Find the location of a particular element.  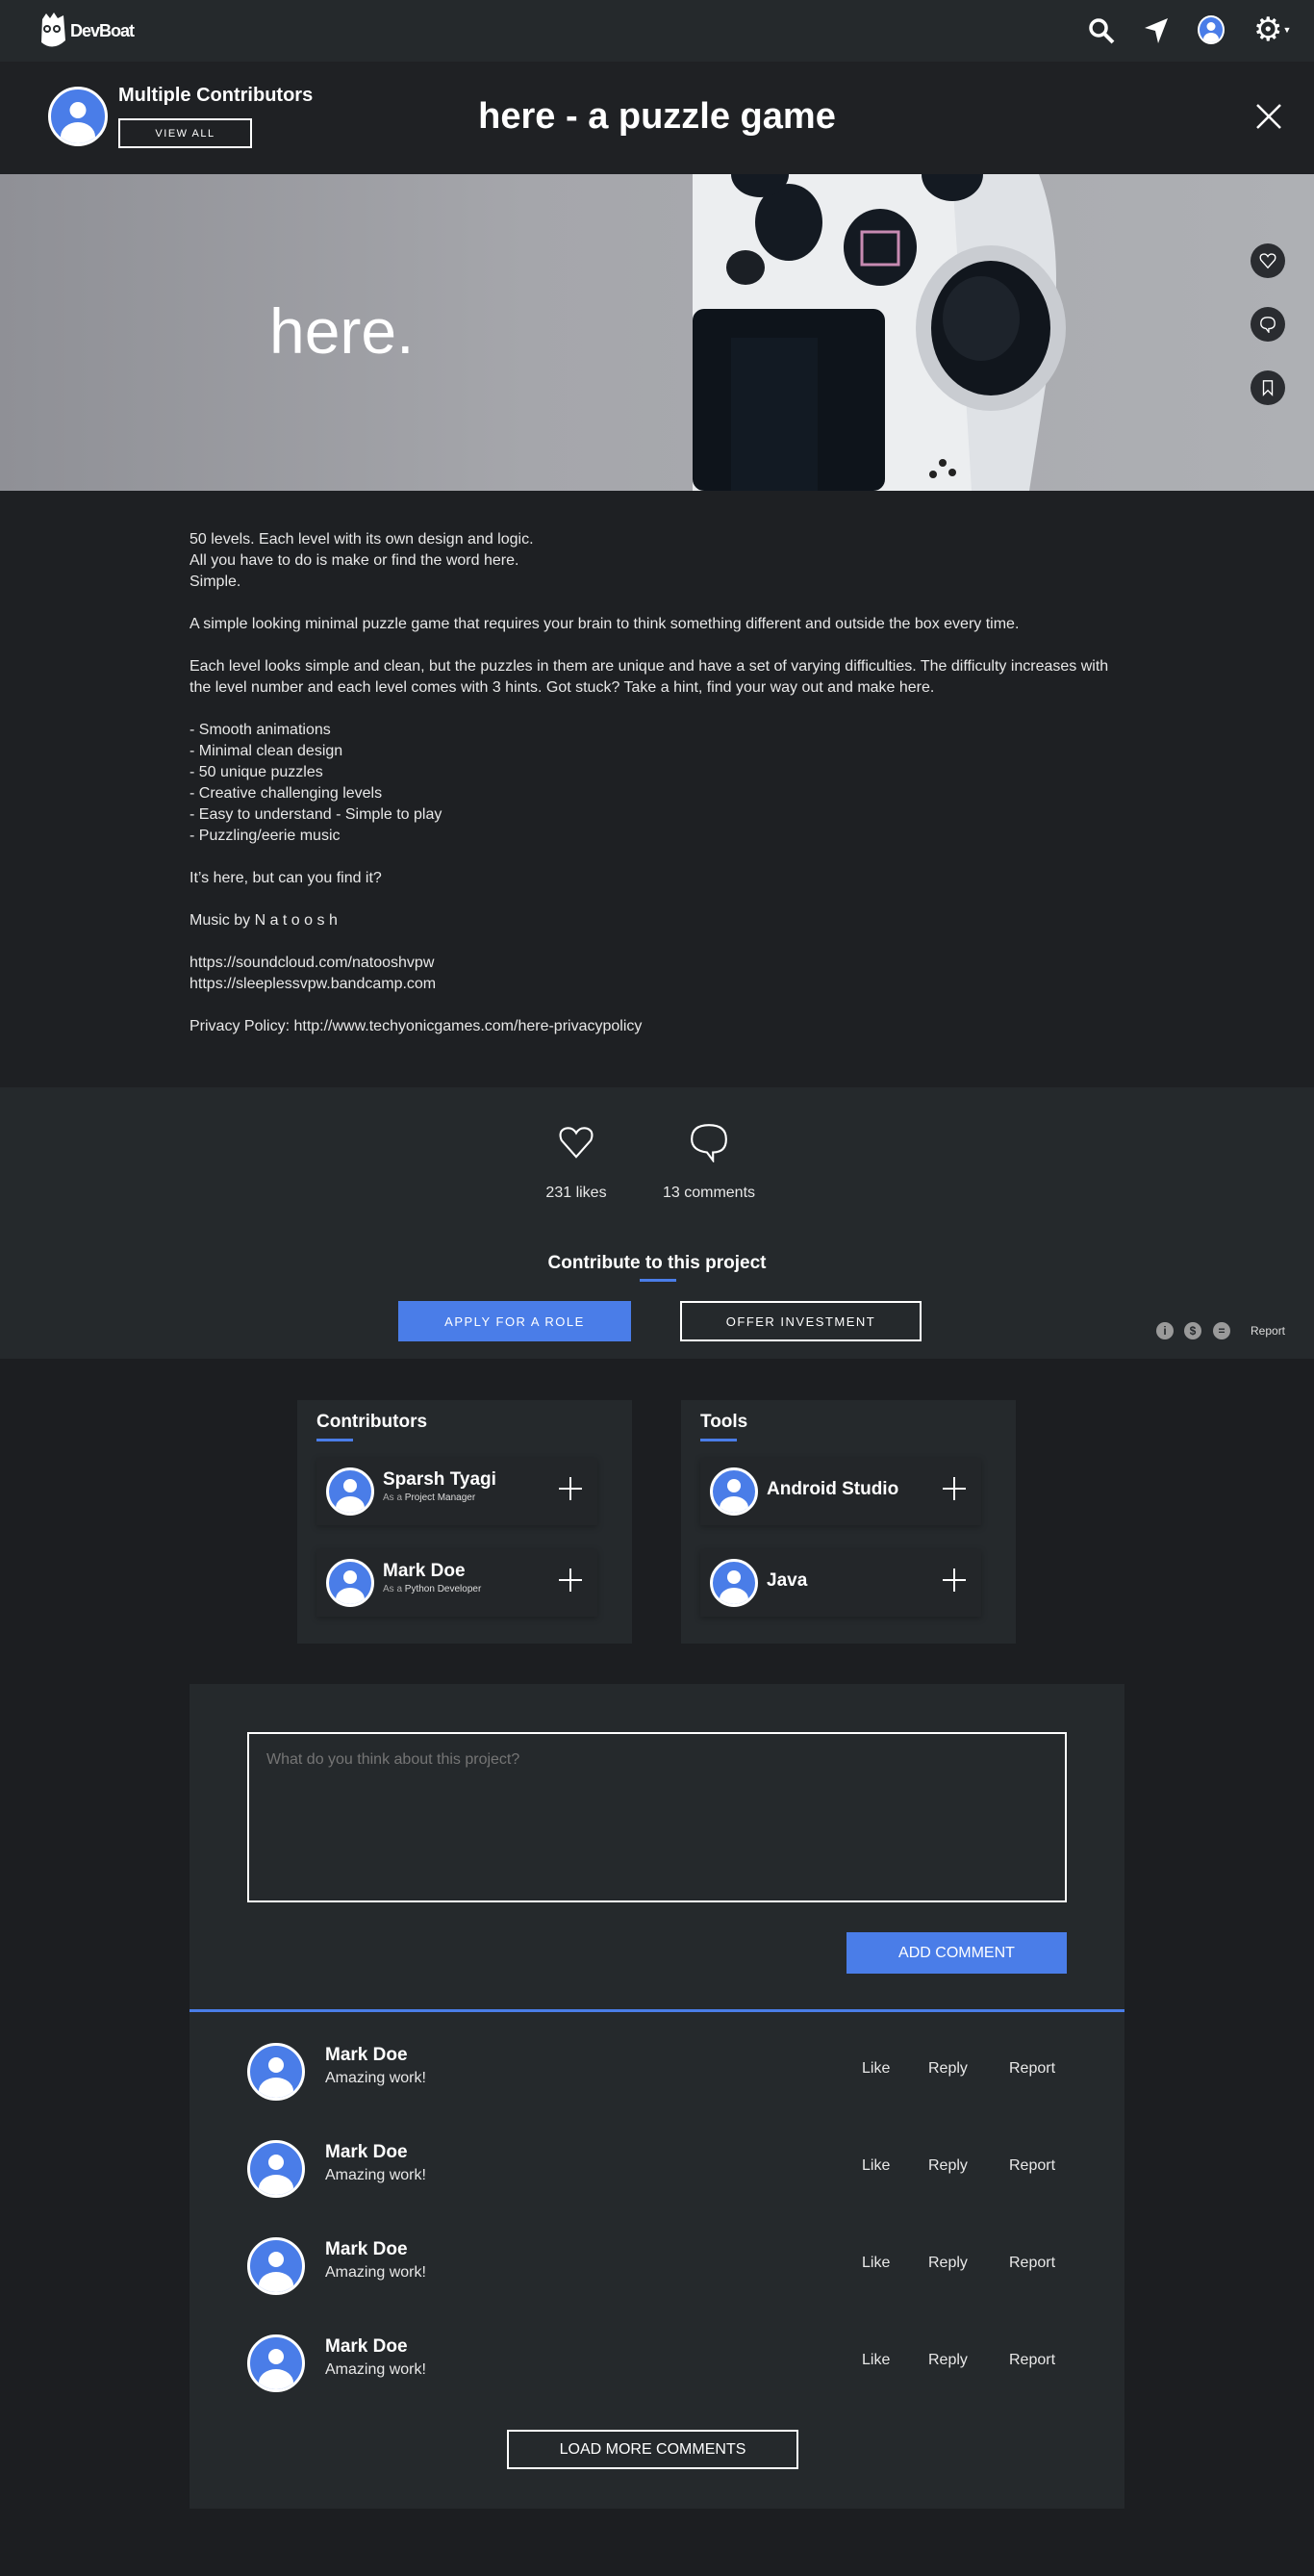

page-title: here - a puzzle game is located at coordinates (657, 116).